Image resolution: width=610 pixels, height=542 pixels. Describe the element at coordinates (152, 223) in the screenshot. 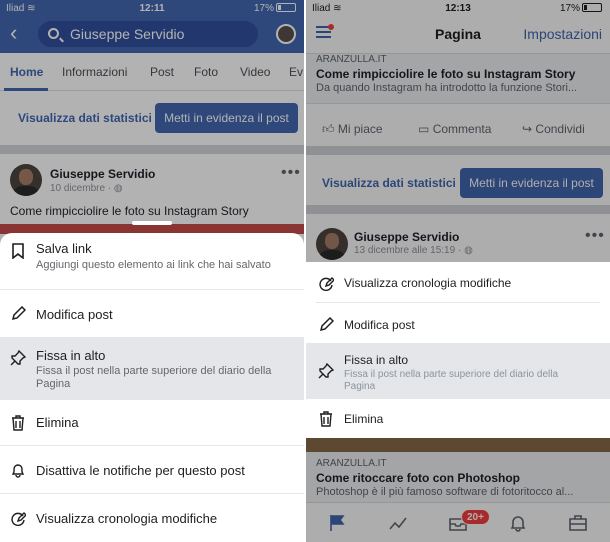

I see `sheet-grab-handle` at that location.